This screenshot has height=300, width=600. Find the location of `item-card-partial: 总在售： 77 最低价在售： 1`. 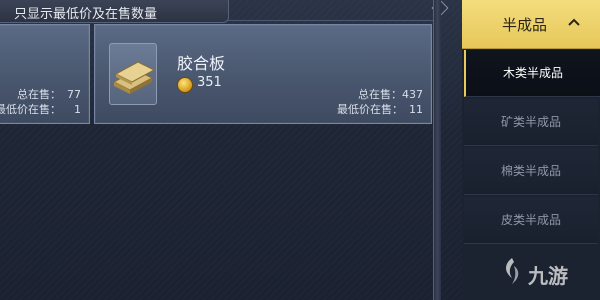

item-card-partial: 总在售： 77 最低价在售： 1 is located at coordinates (45, 74).